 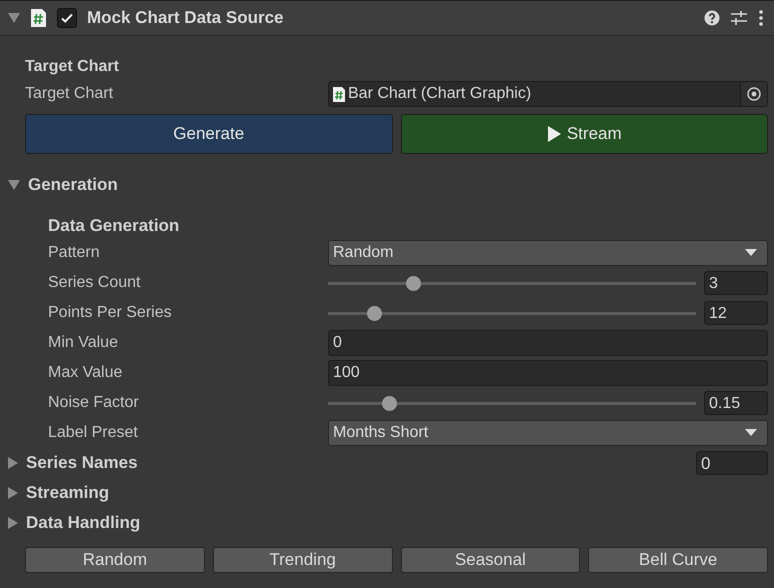 I want to click on number-field: 0, so click(x=548, y=343).